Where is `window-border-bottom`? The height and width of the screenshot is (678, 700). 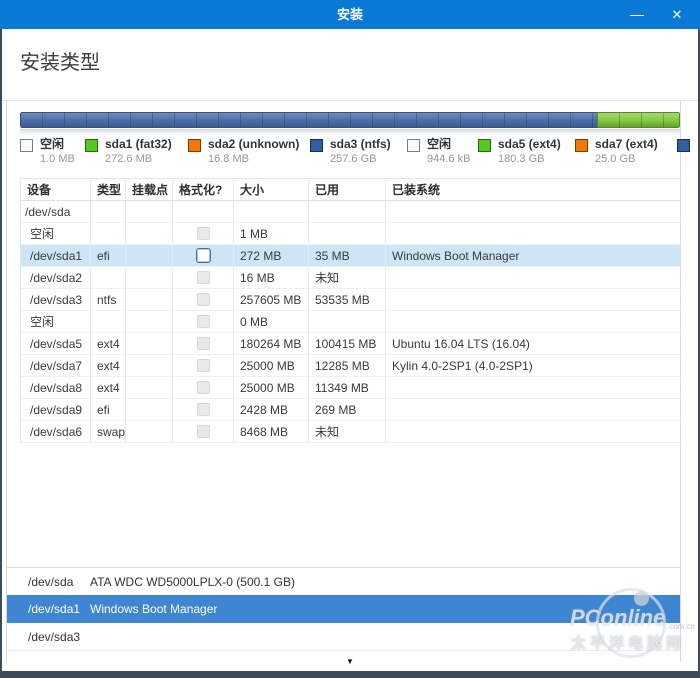 window-border-bottom is located at coordinates (350, 674).